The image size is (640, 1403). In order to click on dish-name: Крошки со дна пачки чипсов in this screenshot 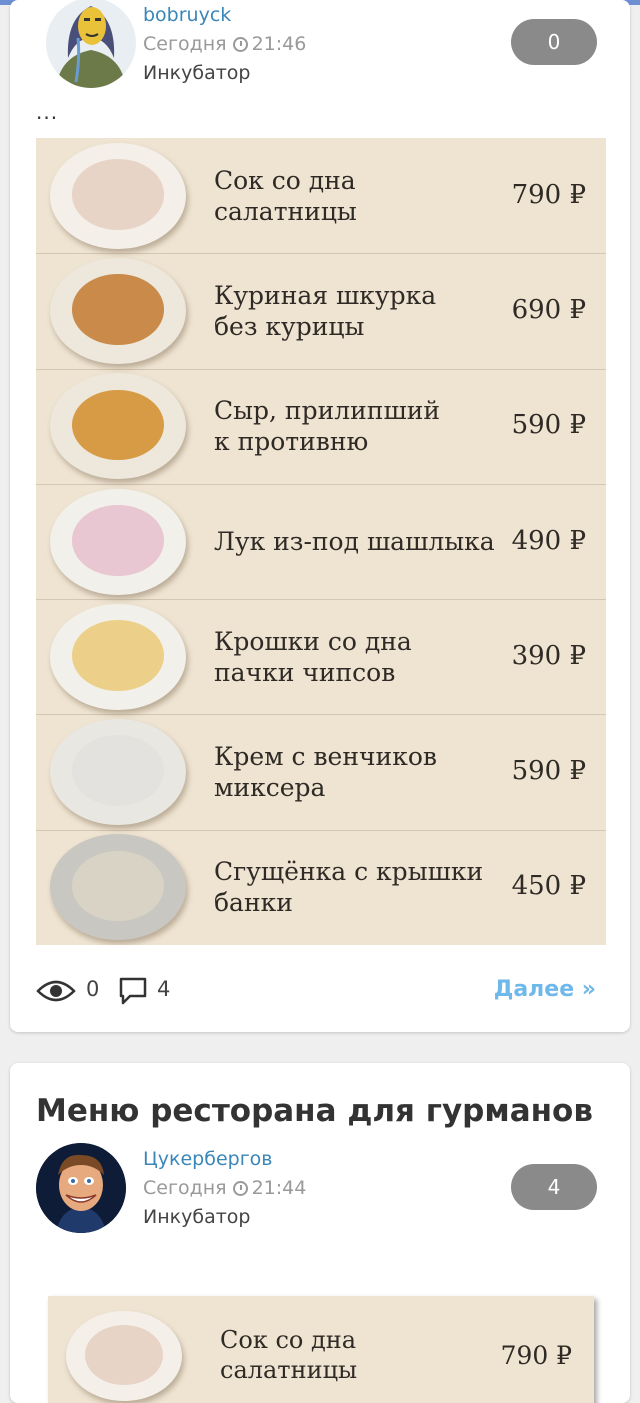, I will do `click(313, 656)`.